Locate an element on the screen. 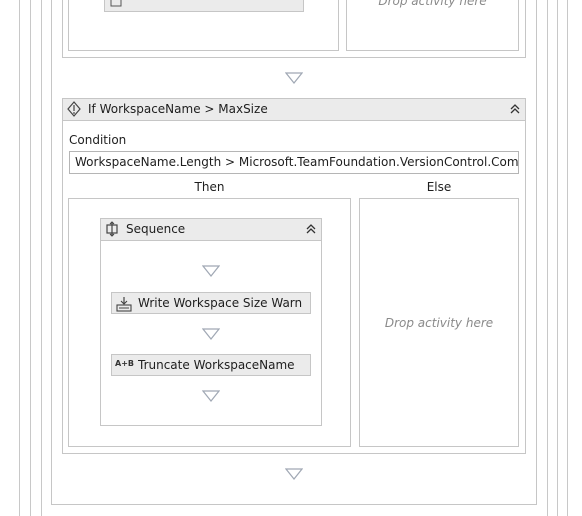 This screenshot has width=582, height=516. assign-activity: A+B Truncate WorkspaceName is located at coordinates (211, 365).